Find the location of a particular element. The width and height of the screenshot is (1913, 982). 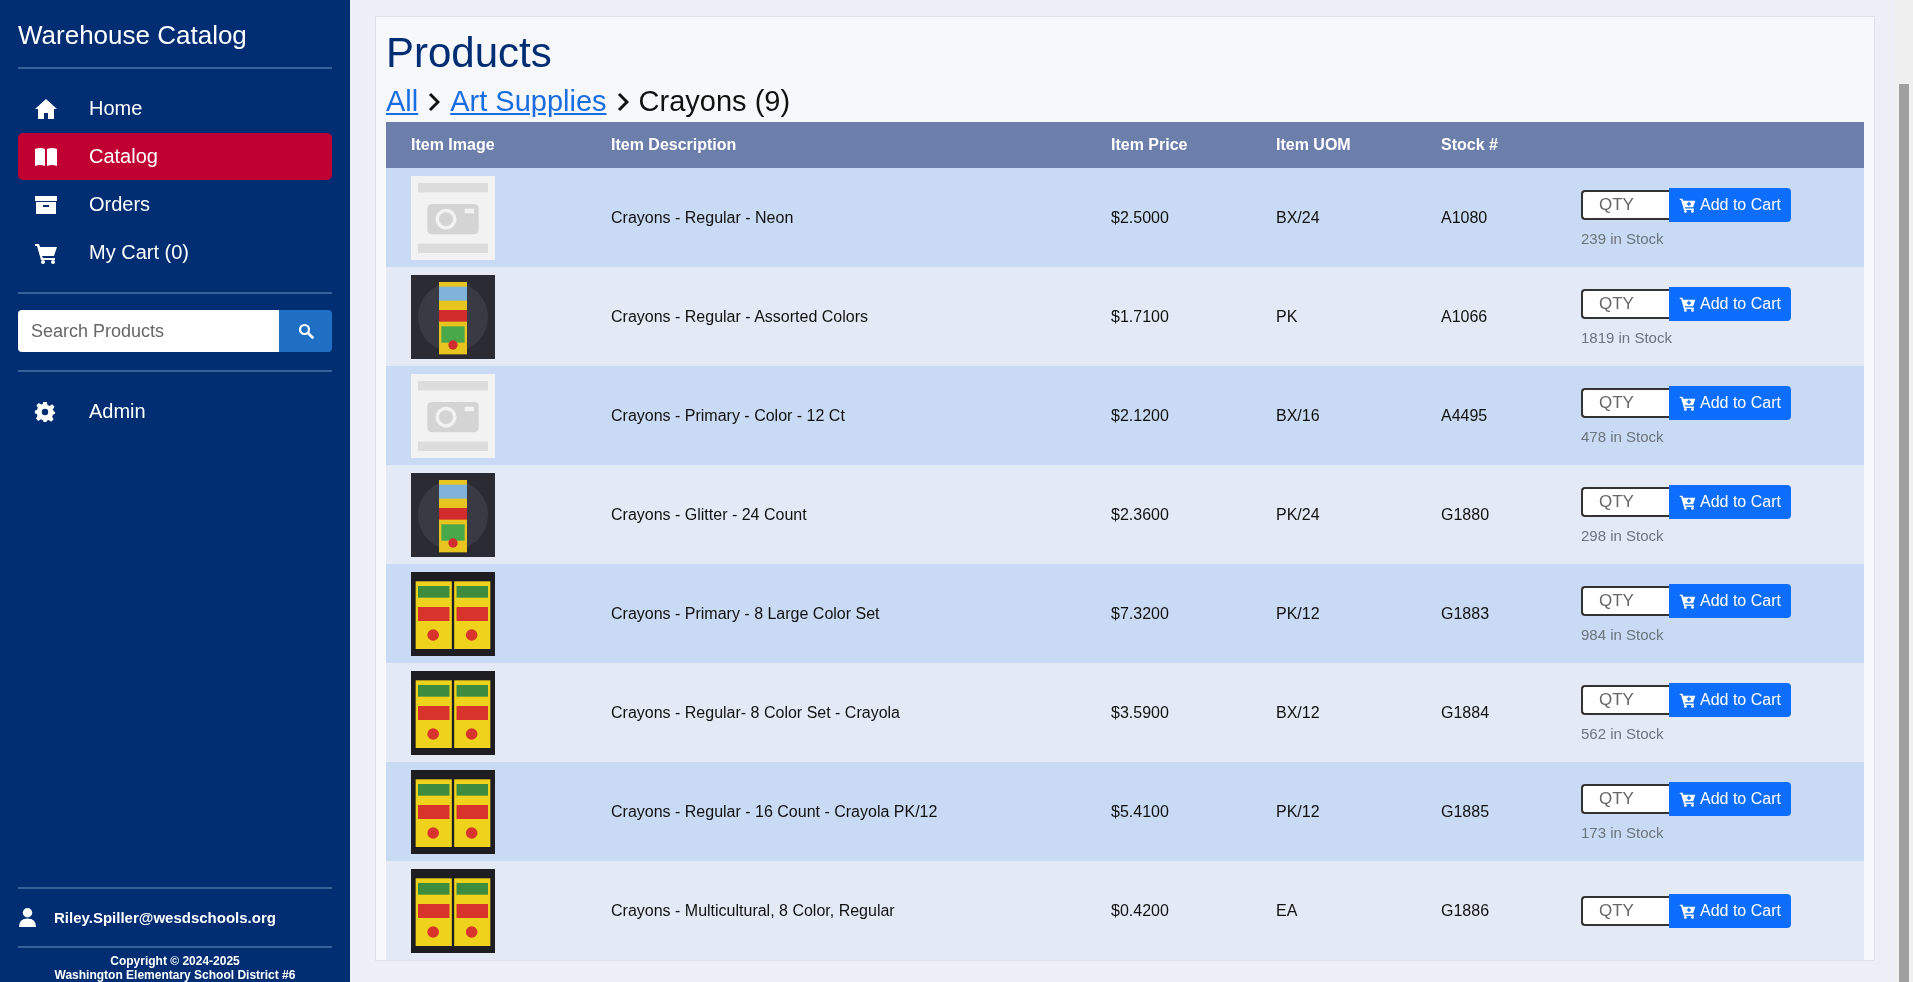

table-cell: G1880 is located at coordinates (1465, 514).